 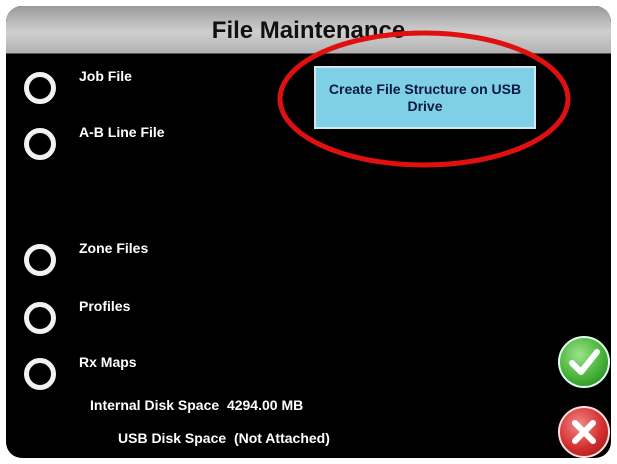 What do you see at coordinates (425, 97) in the screenshot?
I see `create-file-structure-button: Create File Structure on USB Drive` at bounding box center [425, 97].